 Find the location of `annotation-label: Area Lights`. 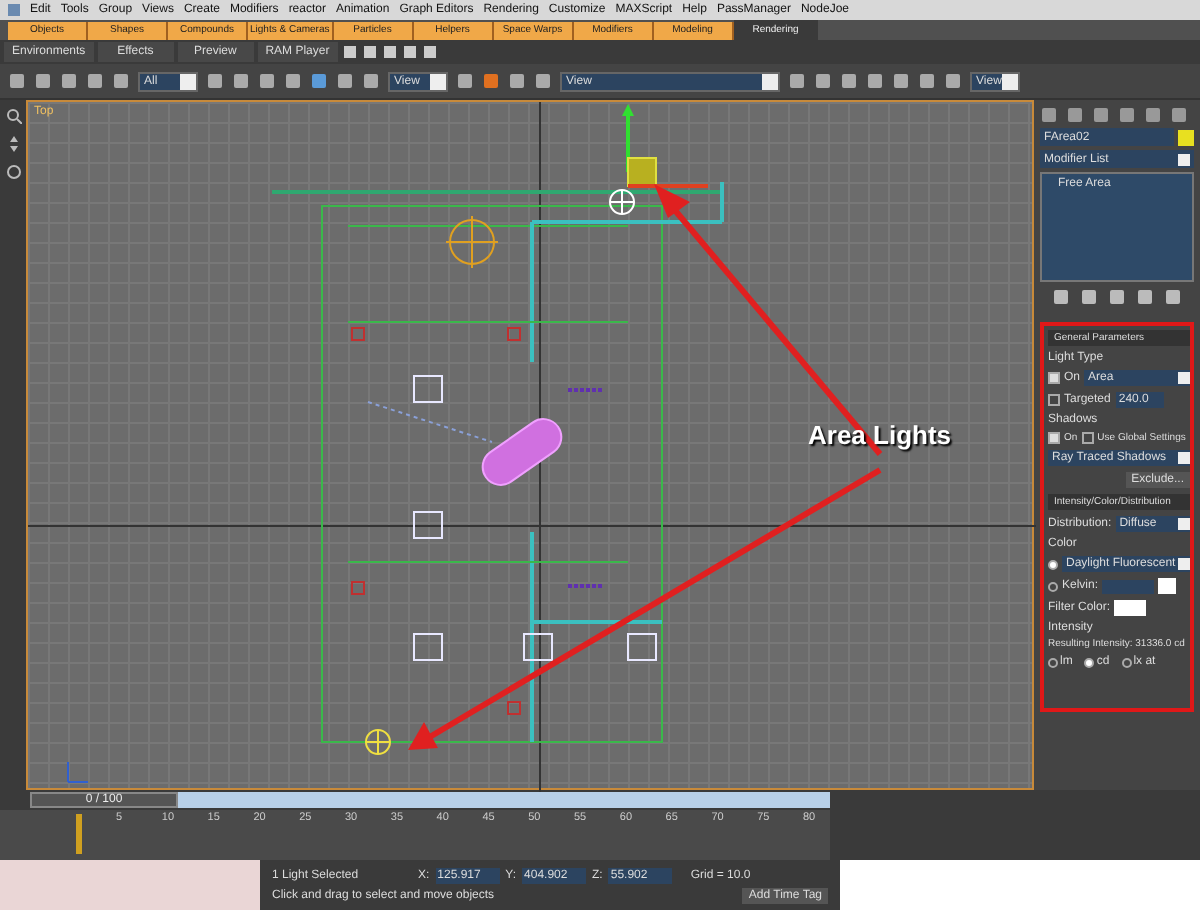

annotation-label: Area Lights is located at coordinates (880, 436).